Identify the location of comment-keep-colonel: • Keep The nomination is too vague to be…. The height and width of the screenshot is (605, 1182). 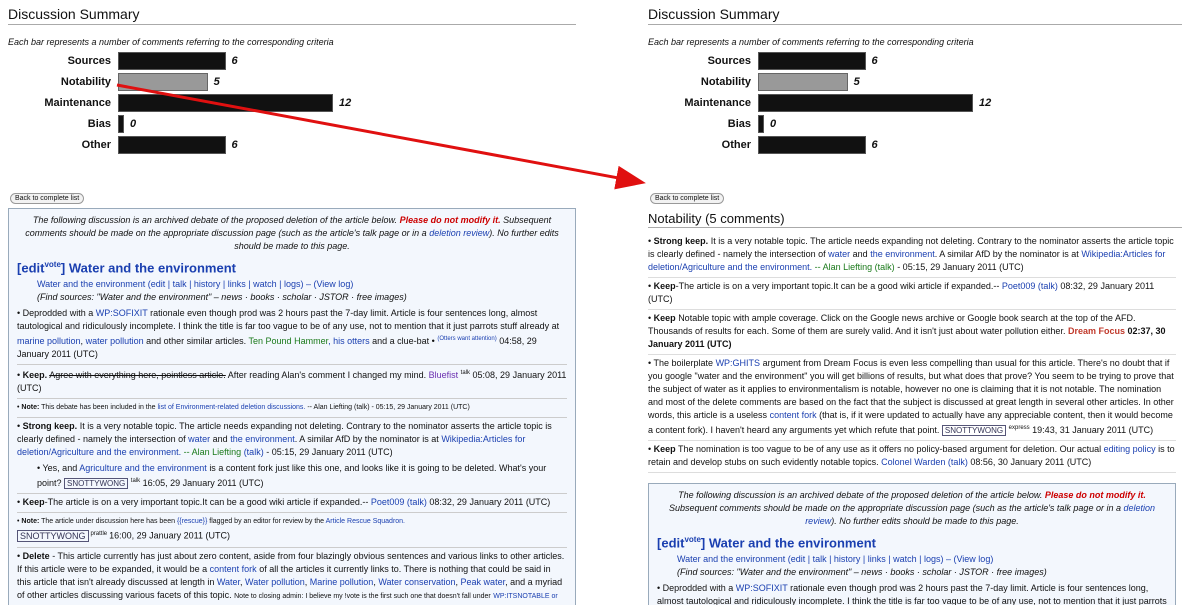
(912, 457).